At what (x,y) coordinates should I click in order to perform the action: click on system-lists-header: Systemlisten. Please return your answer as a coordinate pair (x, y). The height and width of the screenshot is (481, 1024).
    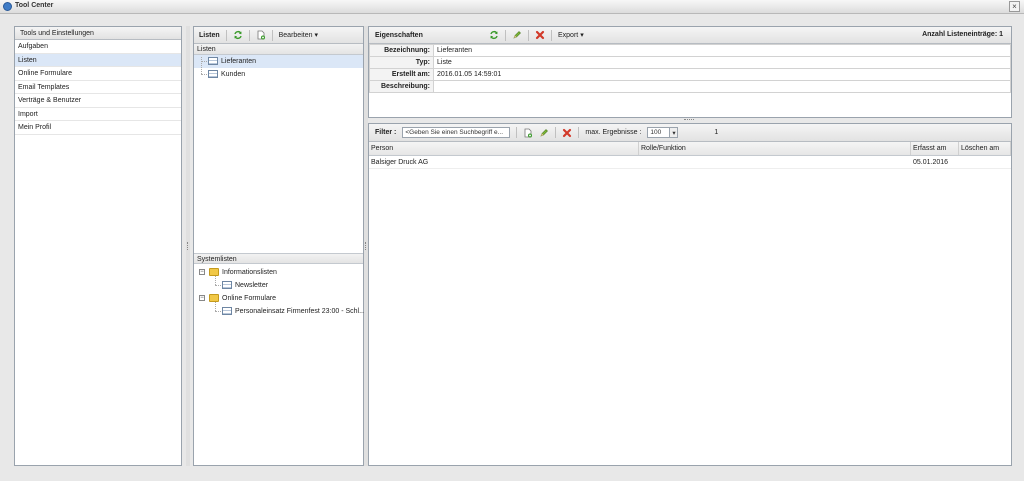
    Looking at the image, I should click on (278, 258).